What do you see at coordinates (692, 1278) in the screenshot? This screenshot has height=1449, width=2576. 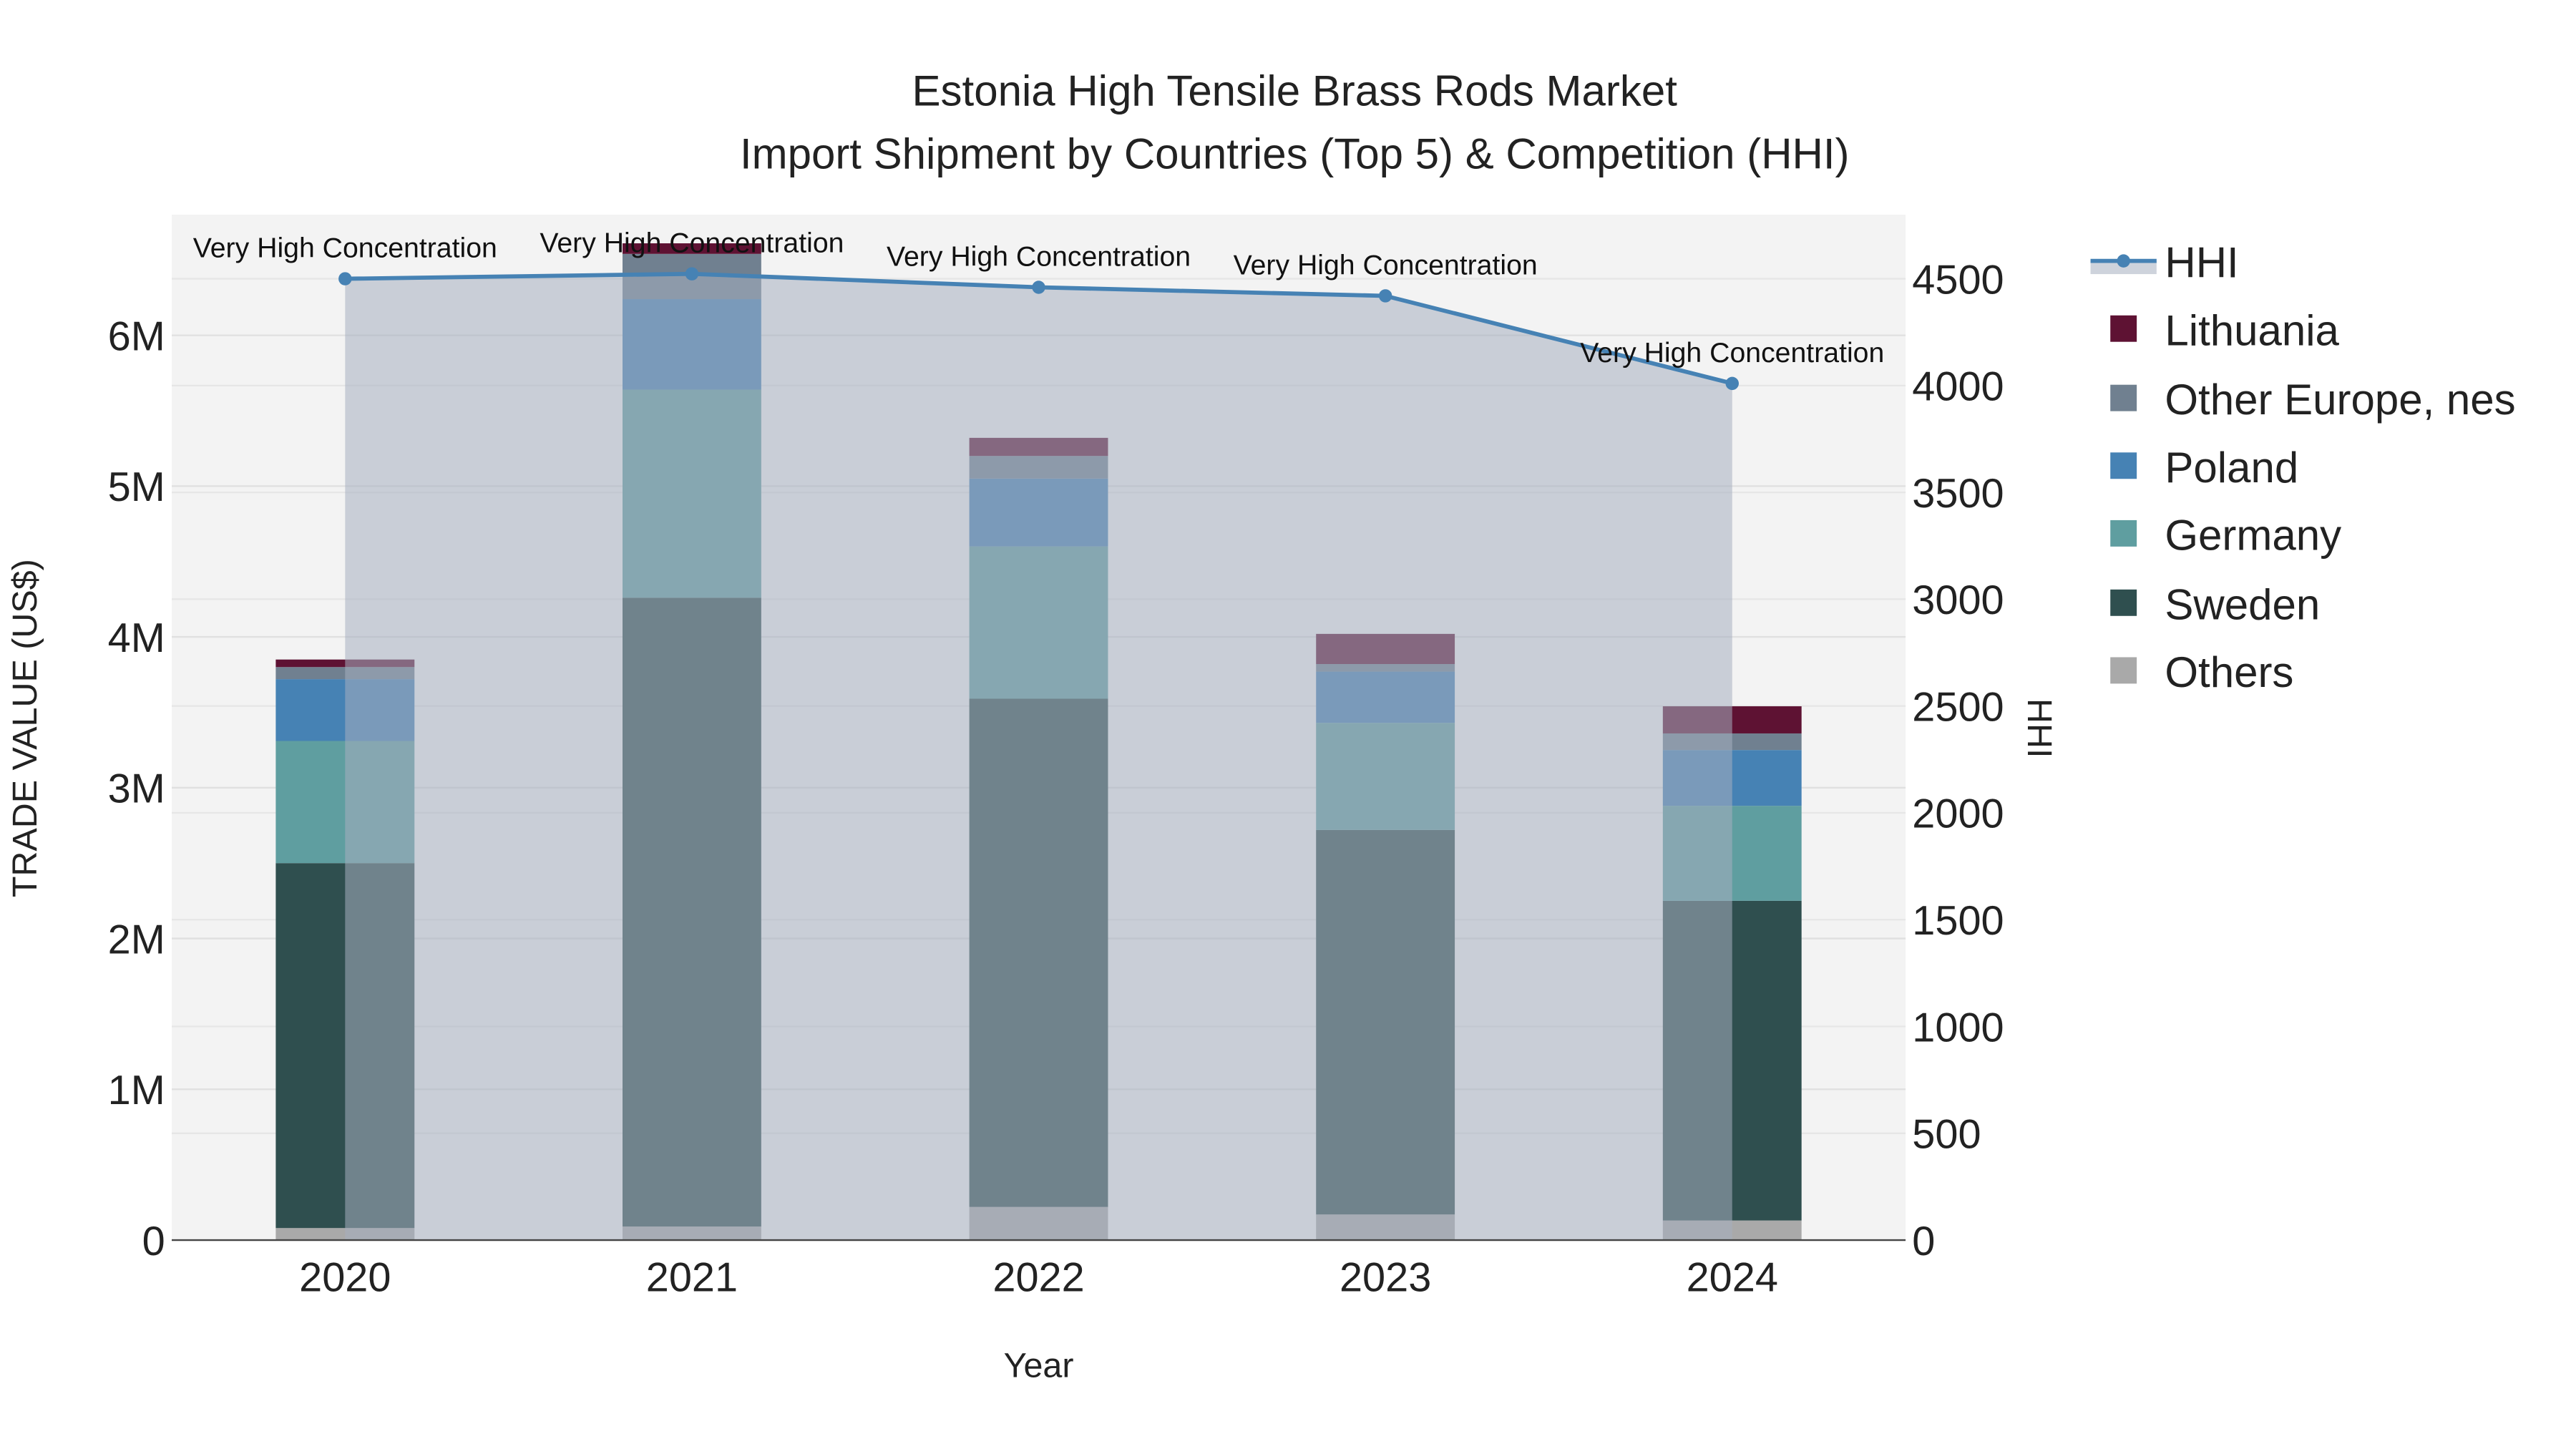 I see `x-tick-label: 2021` at bounding box center [692, 1278].